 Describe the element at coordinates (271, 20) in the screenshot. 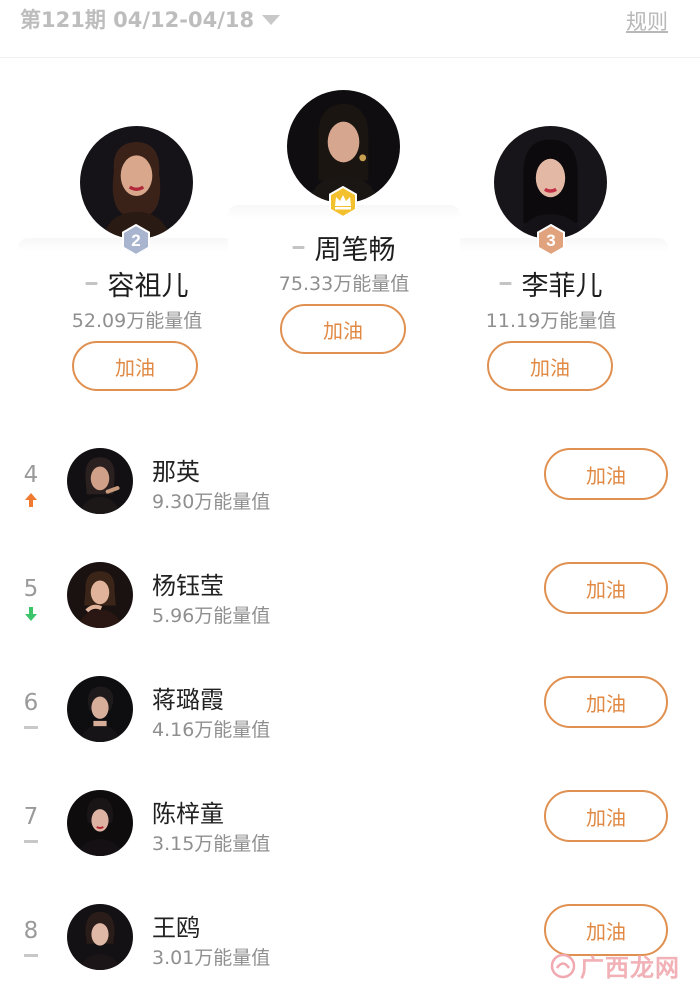

I see `chevron-down-icon` at that location.